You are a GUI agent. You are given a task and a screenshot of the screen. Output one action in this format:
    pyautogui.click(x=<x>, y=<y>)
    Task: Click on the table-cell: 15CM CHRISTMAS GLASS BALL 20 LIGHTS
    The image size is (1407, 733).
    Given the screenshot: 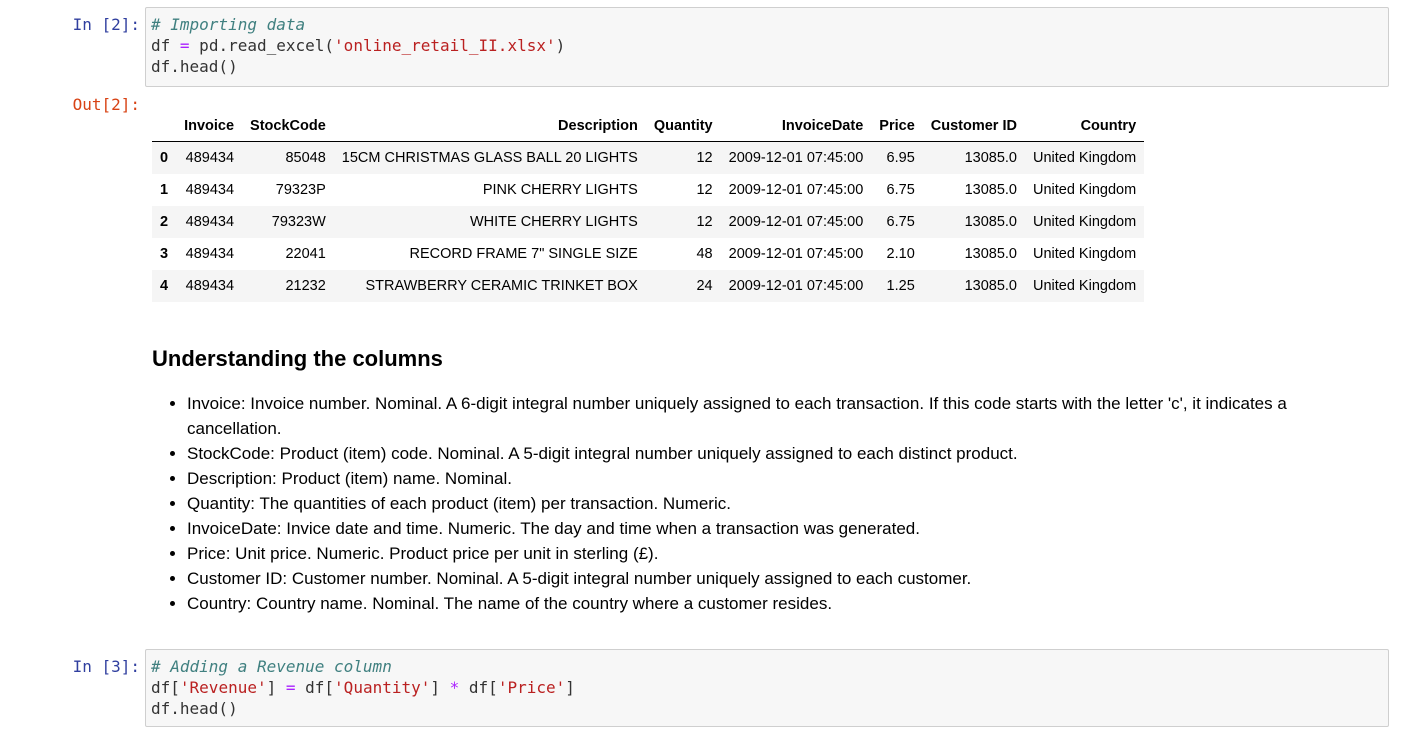 What is the action you would take?
    pyautogui.click(x=489, y=158)
    